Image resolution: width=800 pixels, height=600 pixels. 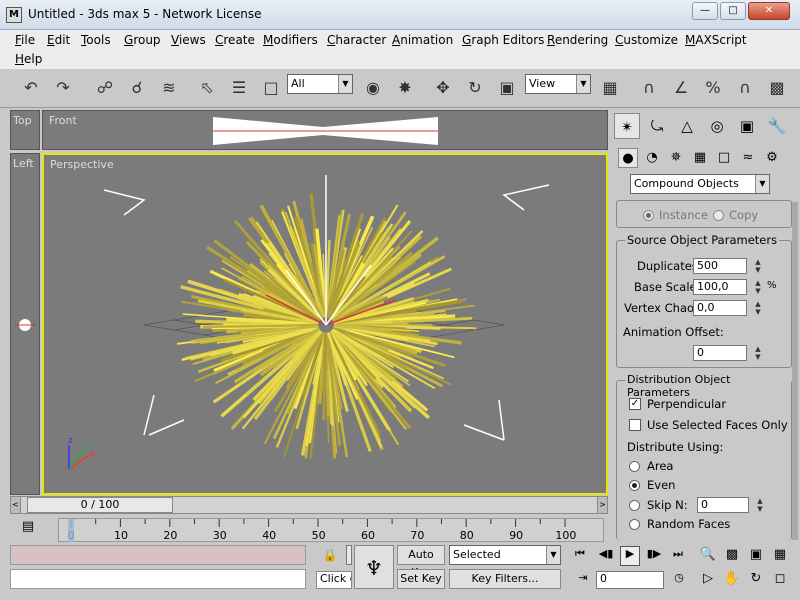 I want to click on menu-views: Views, so click(x=188, y=40).